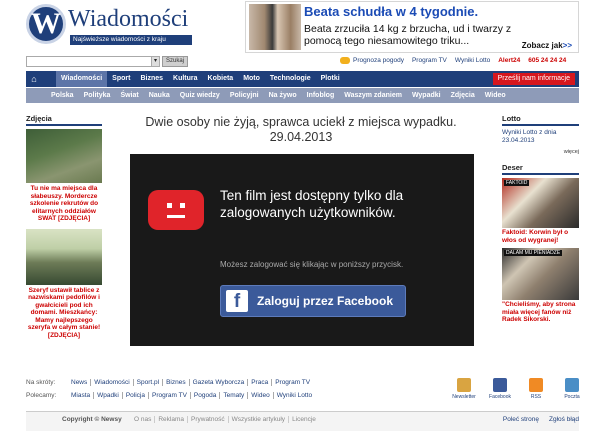 The width and height of the screenshot is (600, 444). I want to click on logo-name: Wiadomości, so click(128, 19).